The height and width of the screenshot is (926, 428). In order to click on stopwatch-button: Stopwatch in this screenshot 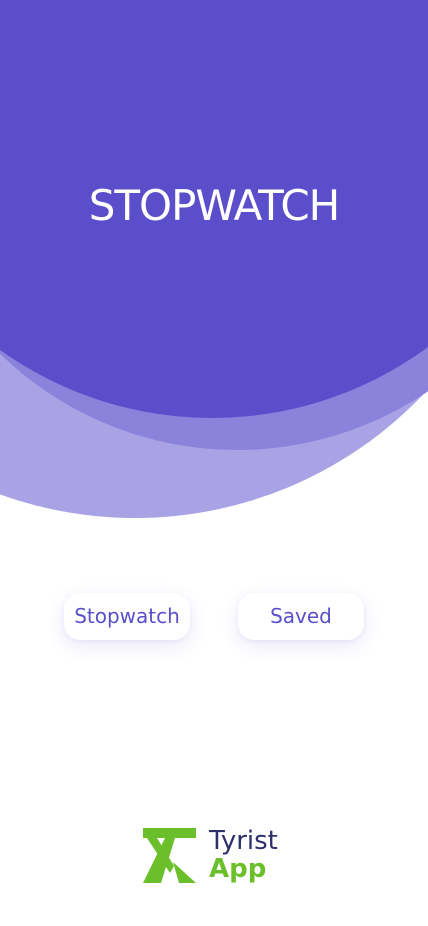, I will do `click(127, 616)`.